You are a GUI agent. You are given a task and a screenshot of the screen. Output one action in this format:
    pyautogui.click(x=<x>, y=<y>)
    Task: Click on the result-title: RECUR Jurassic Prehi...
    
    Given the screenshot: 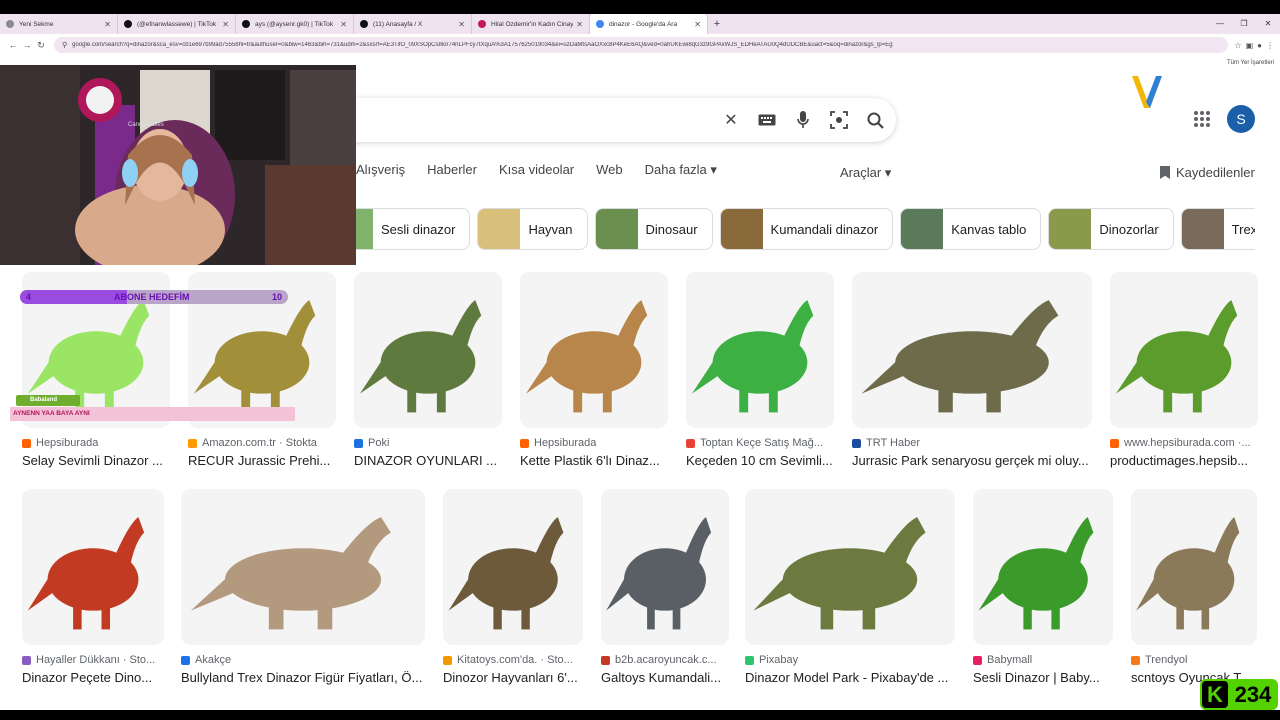 What is the action you would take?
    pyautogui.click(x=262, y=460)
    